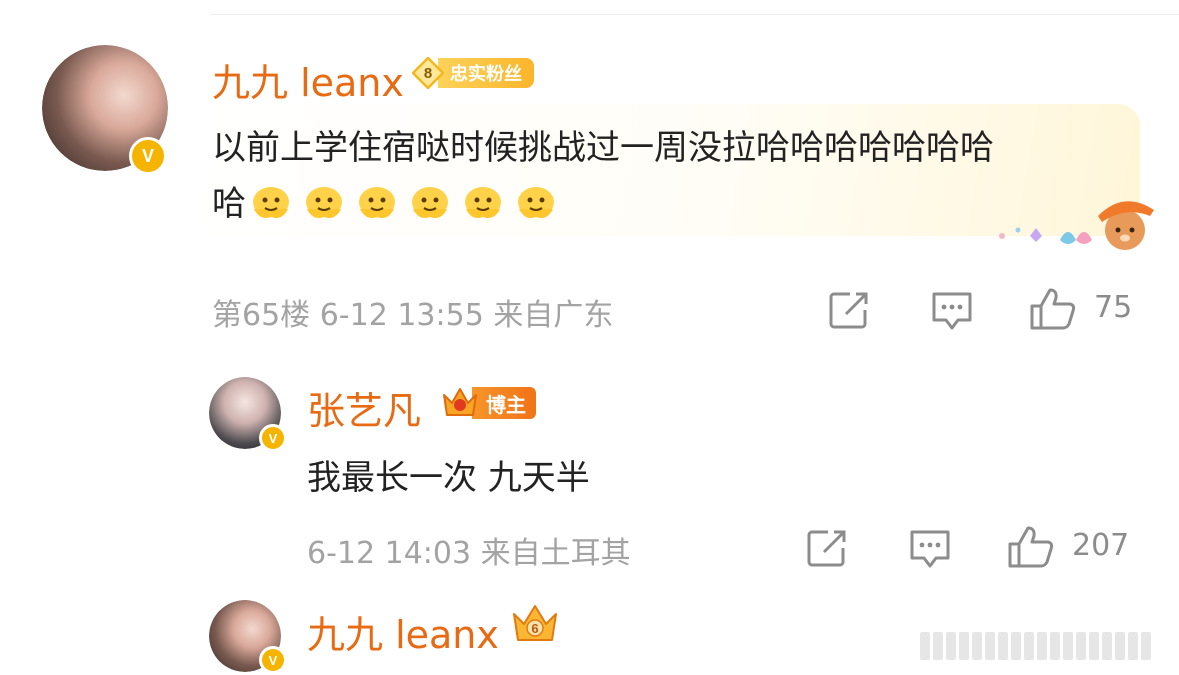 The image size is (1179, 675). I want to click on like-count: 75, so click(1113, 307).